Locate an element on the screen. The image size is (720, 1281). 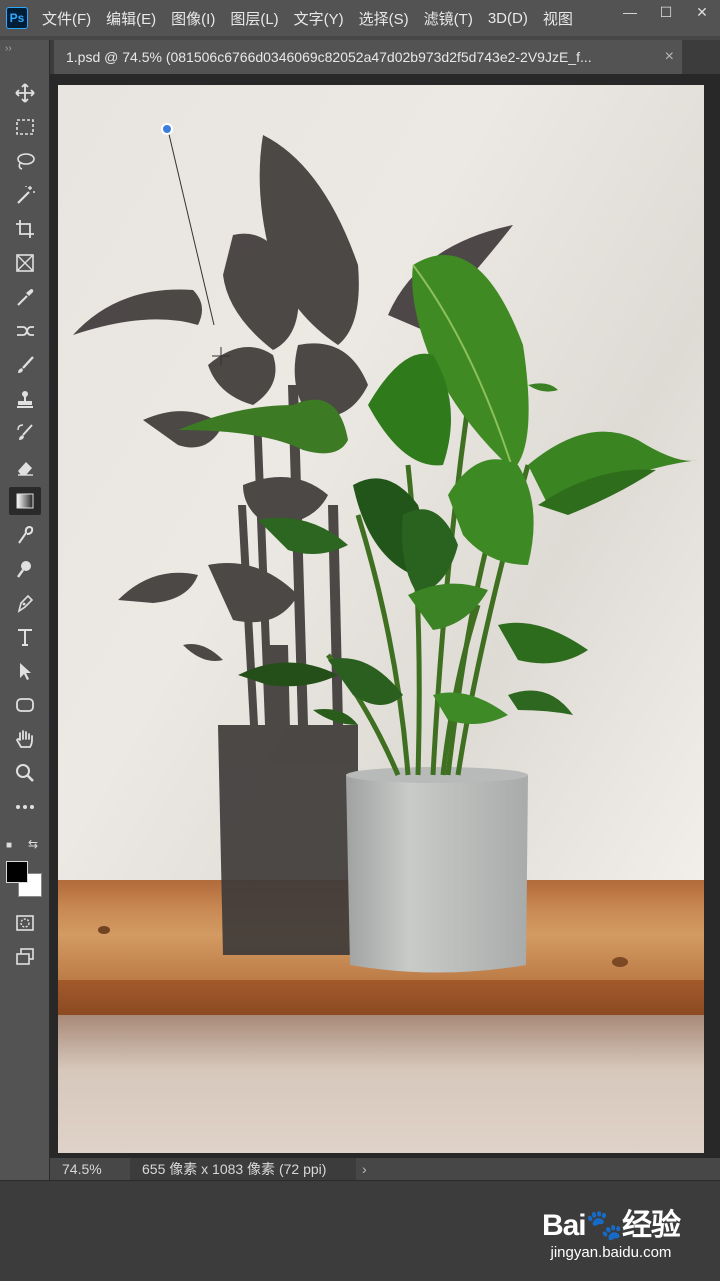
tools-panel: ›› ■ ⇆ is located at coordinates (25, 610).